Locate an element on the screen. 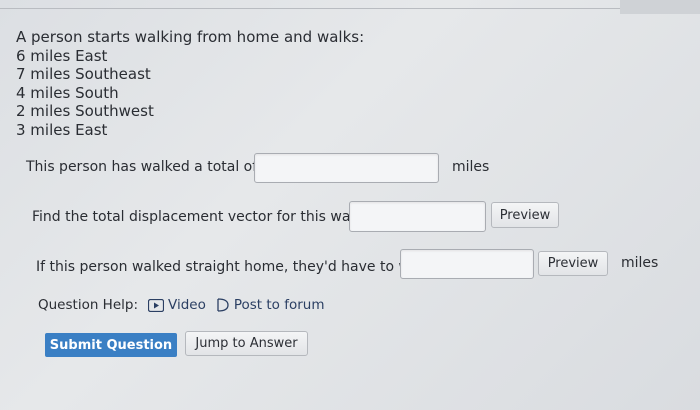 This screenshot has height=410, width=700. forum-link: Post to forum is located at coordinates (270, 305).